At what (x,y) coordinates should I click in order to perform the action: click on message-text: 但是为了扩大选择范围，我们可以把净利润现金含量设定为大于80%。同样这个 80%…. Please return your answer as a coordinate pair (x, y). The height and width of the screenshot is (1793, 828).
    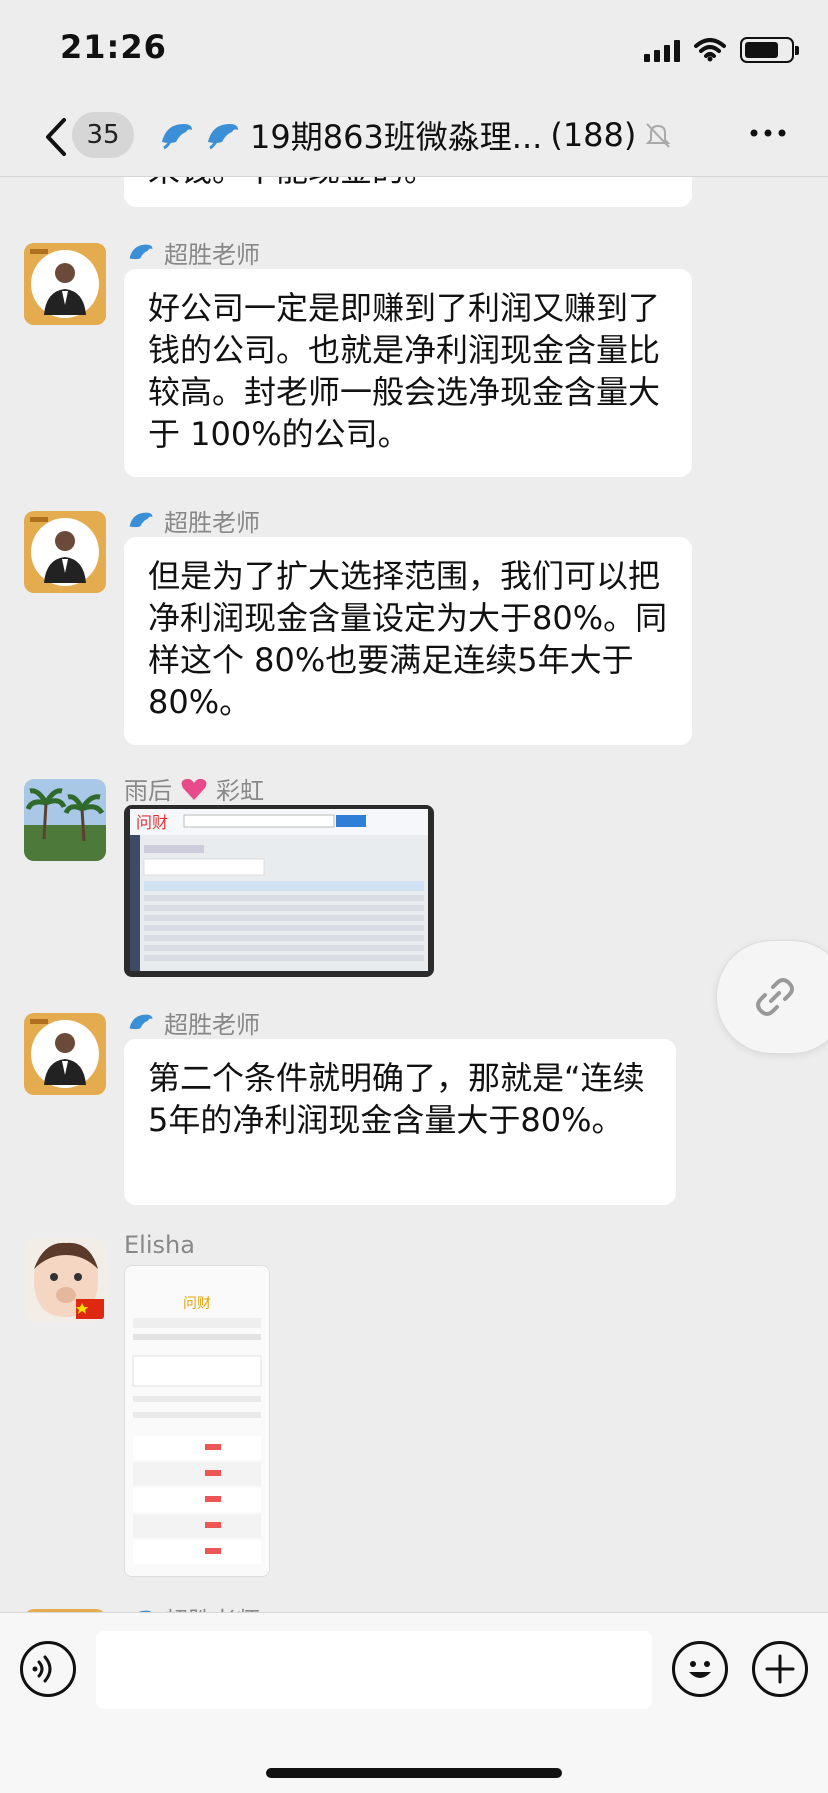
    Looking at the image, I should click on (408, 639).